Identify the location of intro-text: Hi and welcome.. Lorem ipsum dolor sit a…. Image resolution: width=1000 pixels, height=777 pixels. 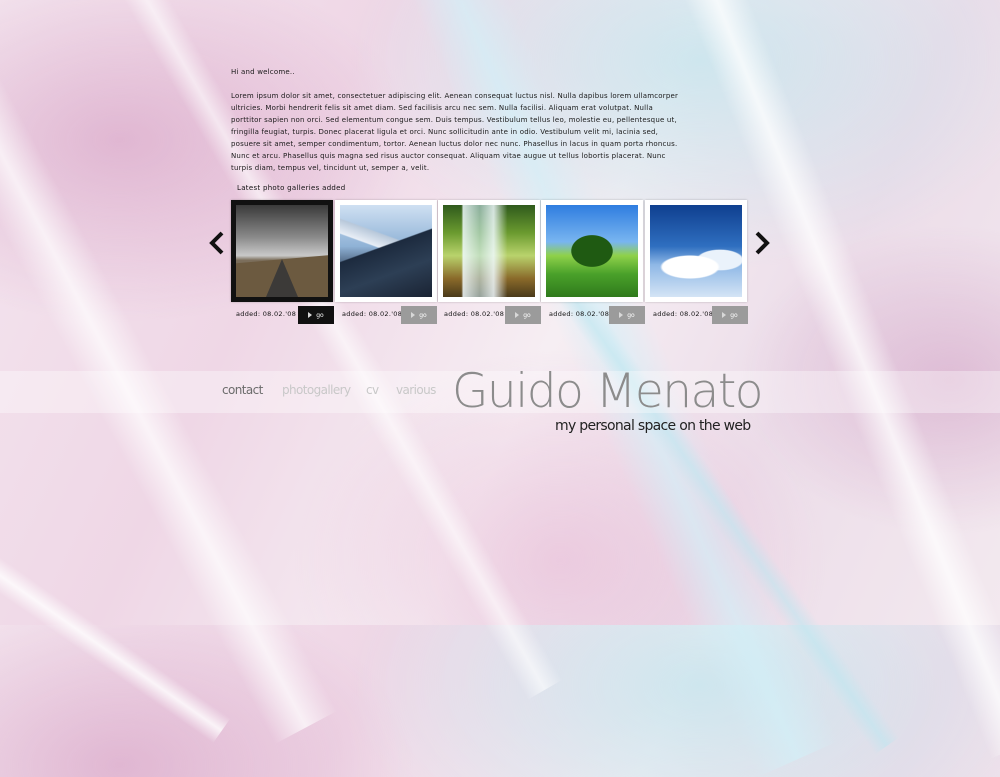
(457, 120).